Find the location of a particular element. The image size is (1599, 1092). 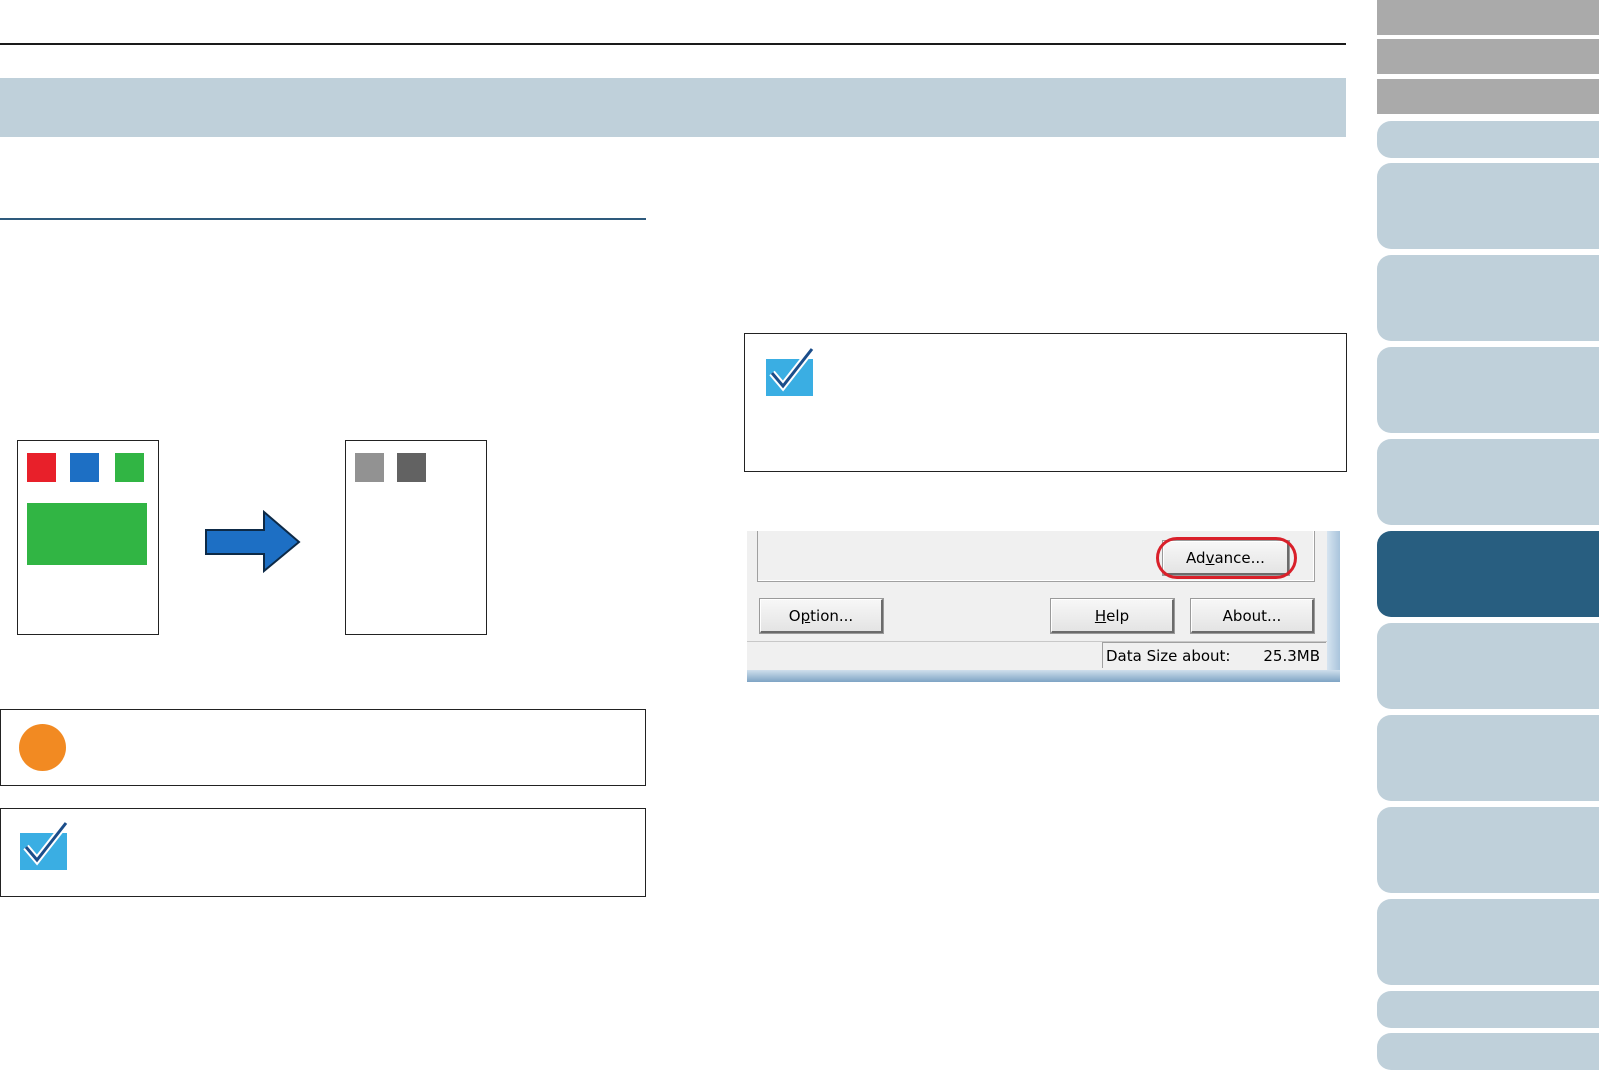

source-document-page is located at coordinates (88, 537).